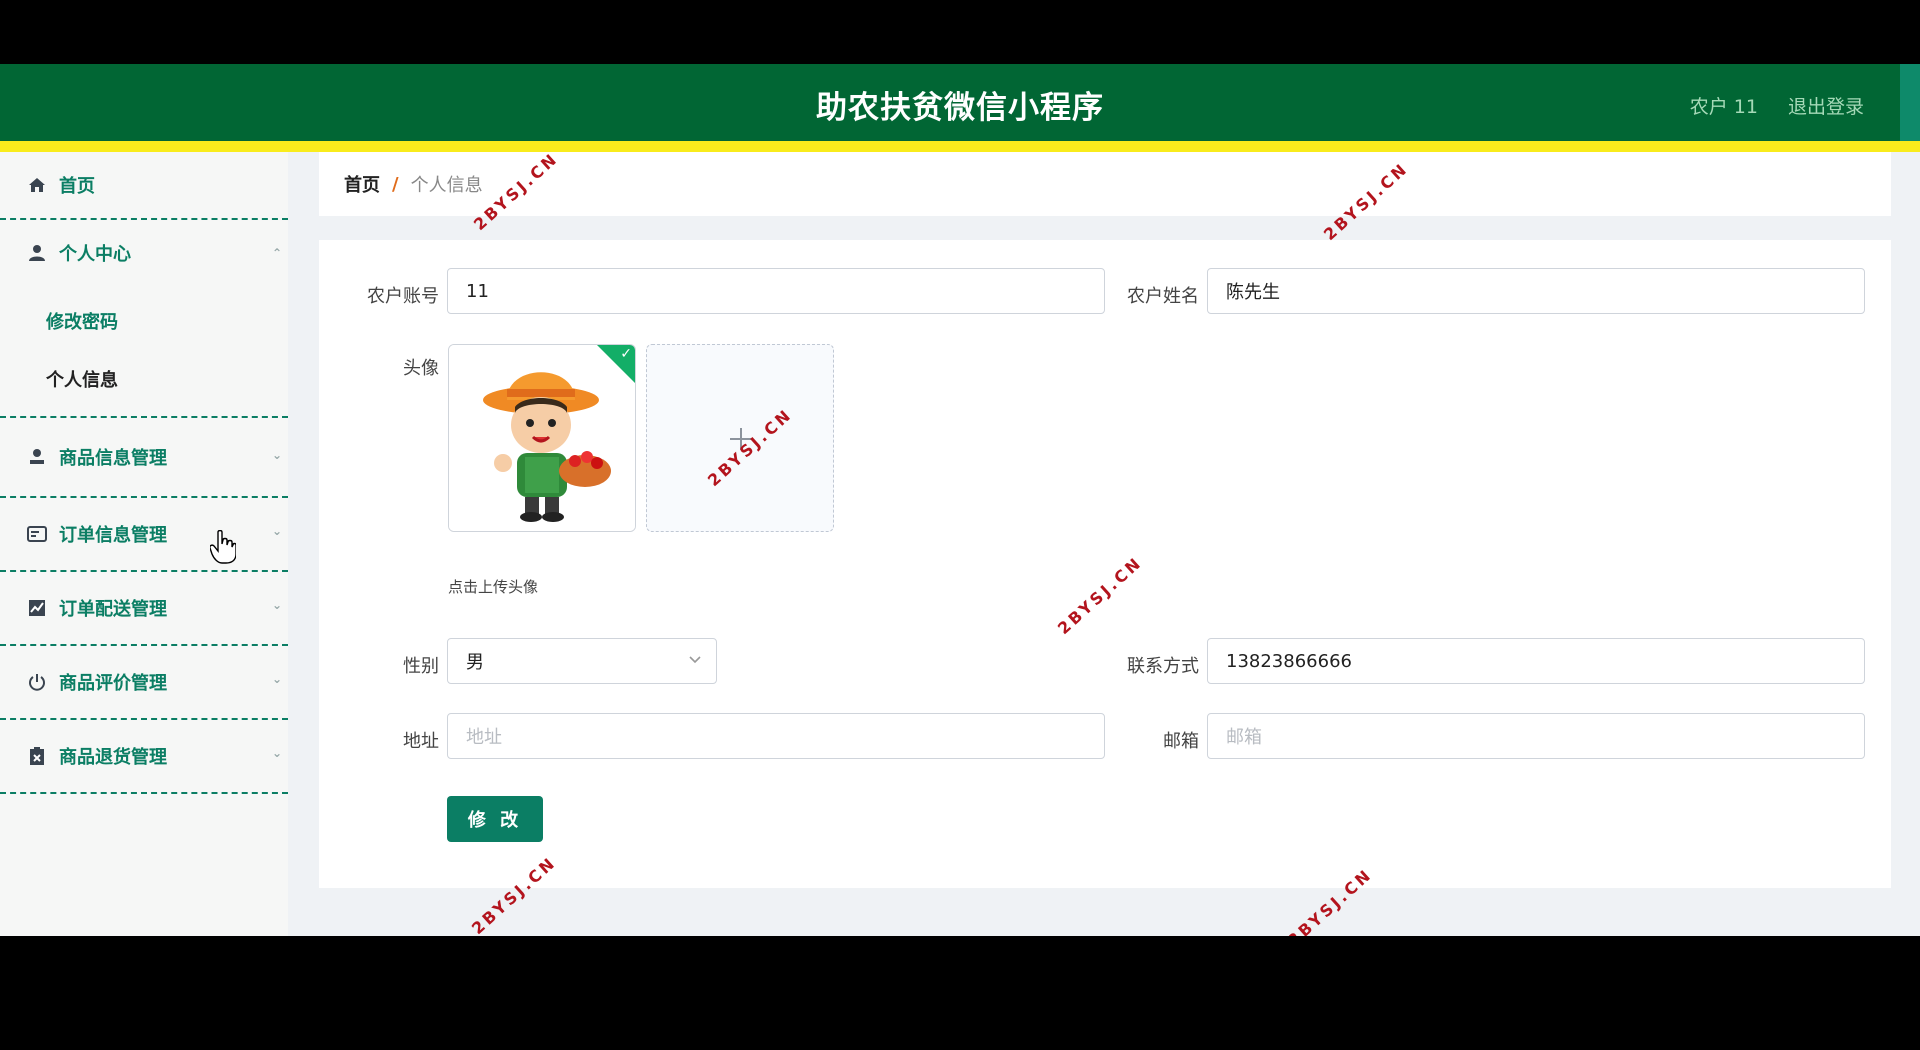  I want to click on logout-button: 退出登录, so click(1826, 105).